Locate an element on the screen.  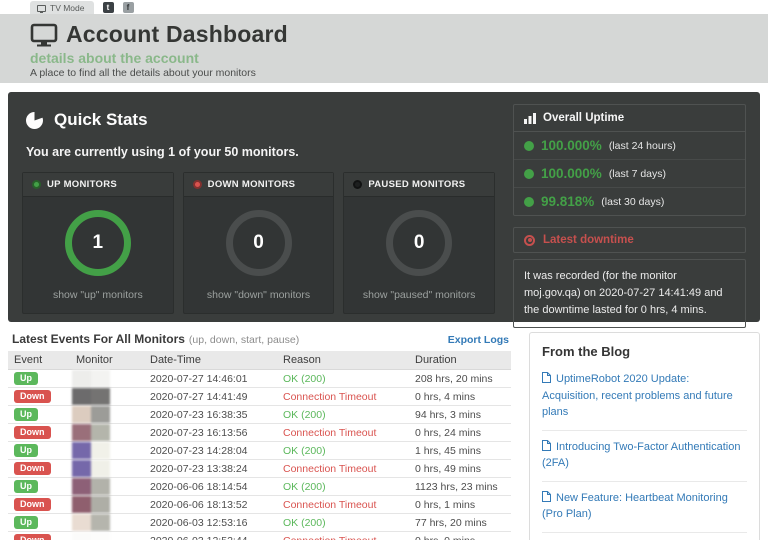
column-header: Reason is located at coordinates (343, 360).